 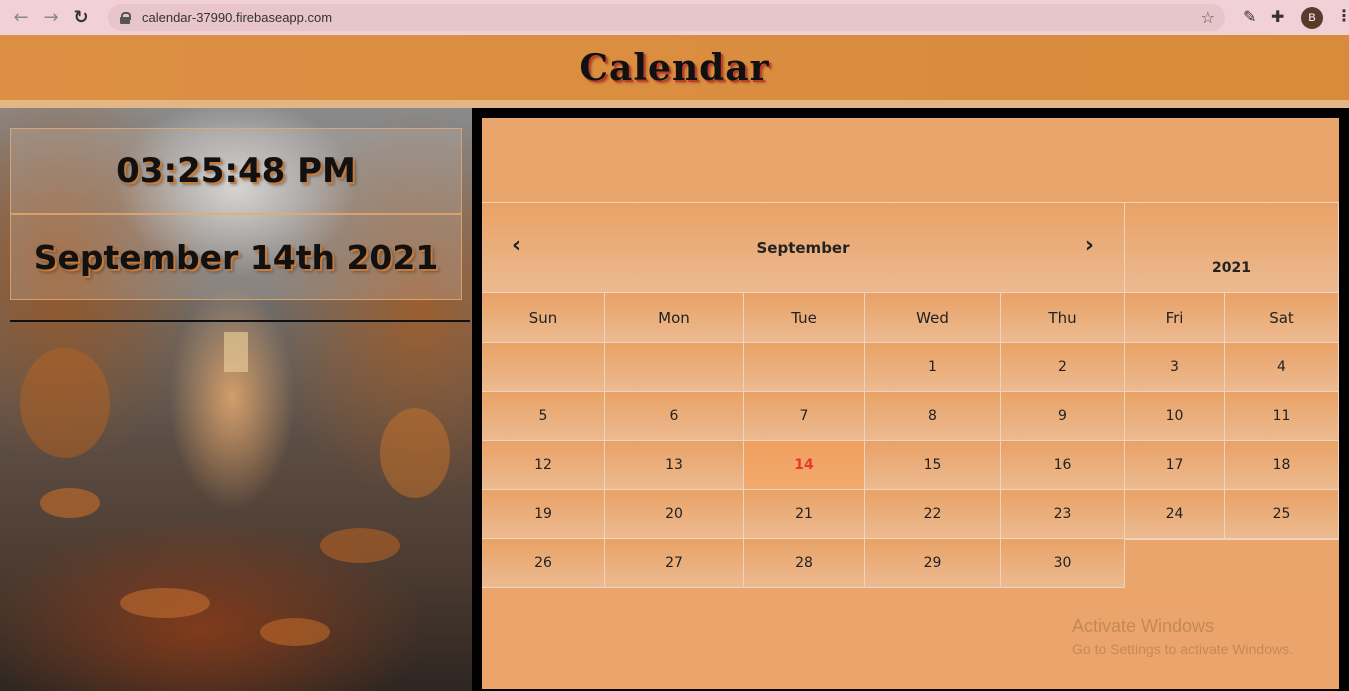 I want to click on day-cell: 22, so click(x=933, y=514).